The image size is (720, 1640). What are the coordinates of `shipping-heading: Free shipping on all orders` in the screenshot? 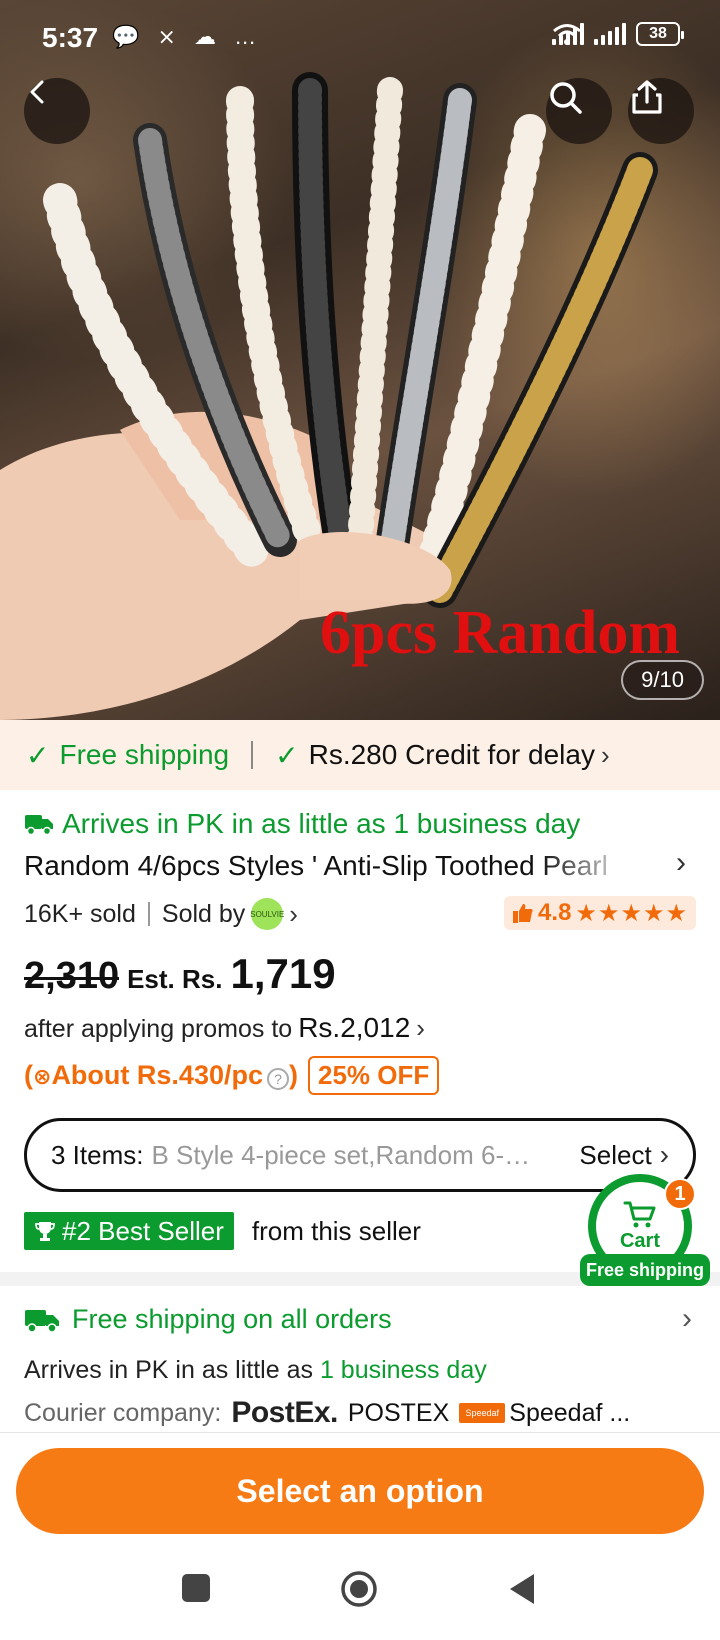 It's located at (208, 1319).